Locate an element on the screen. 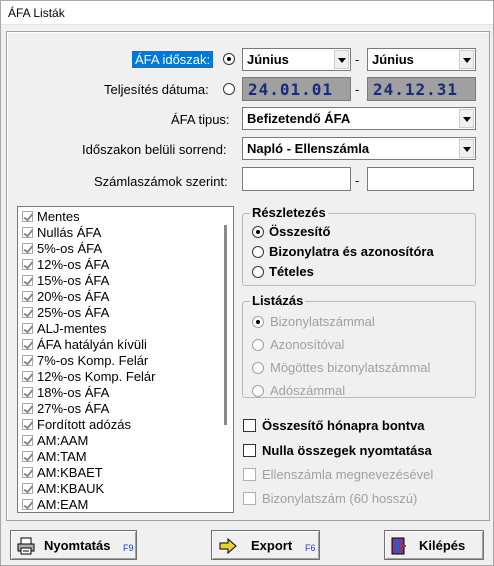 The width and height of the screenshot is (494, 566). listing-option-id: Azonosítóval is located at coordinates (307, 344).